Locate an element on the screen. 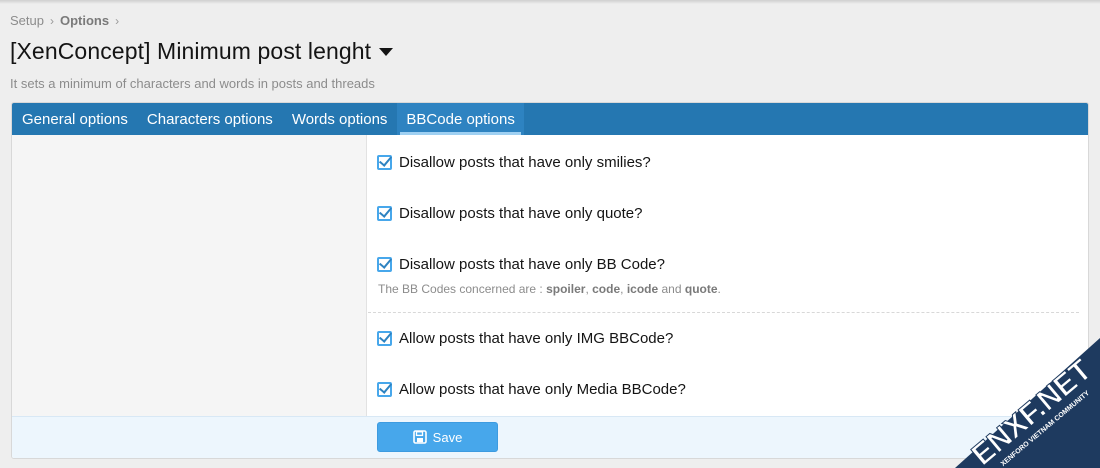  option-label: Disallow posts that have only BB Code? is located at coordinates (532, 264).